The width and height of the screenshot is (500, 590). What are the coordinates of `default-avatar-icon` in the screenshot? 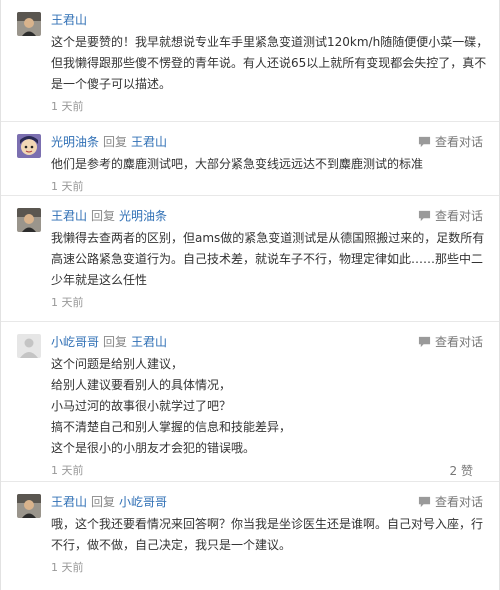 It's located at (29, 346).